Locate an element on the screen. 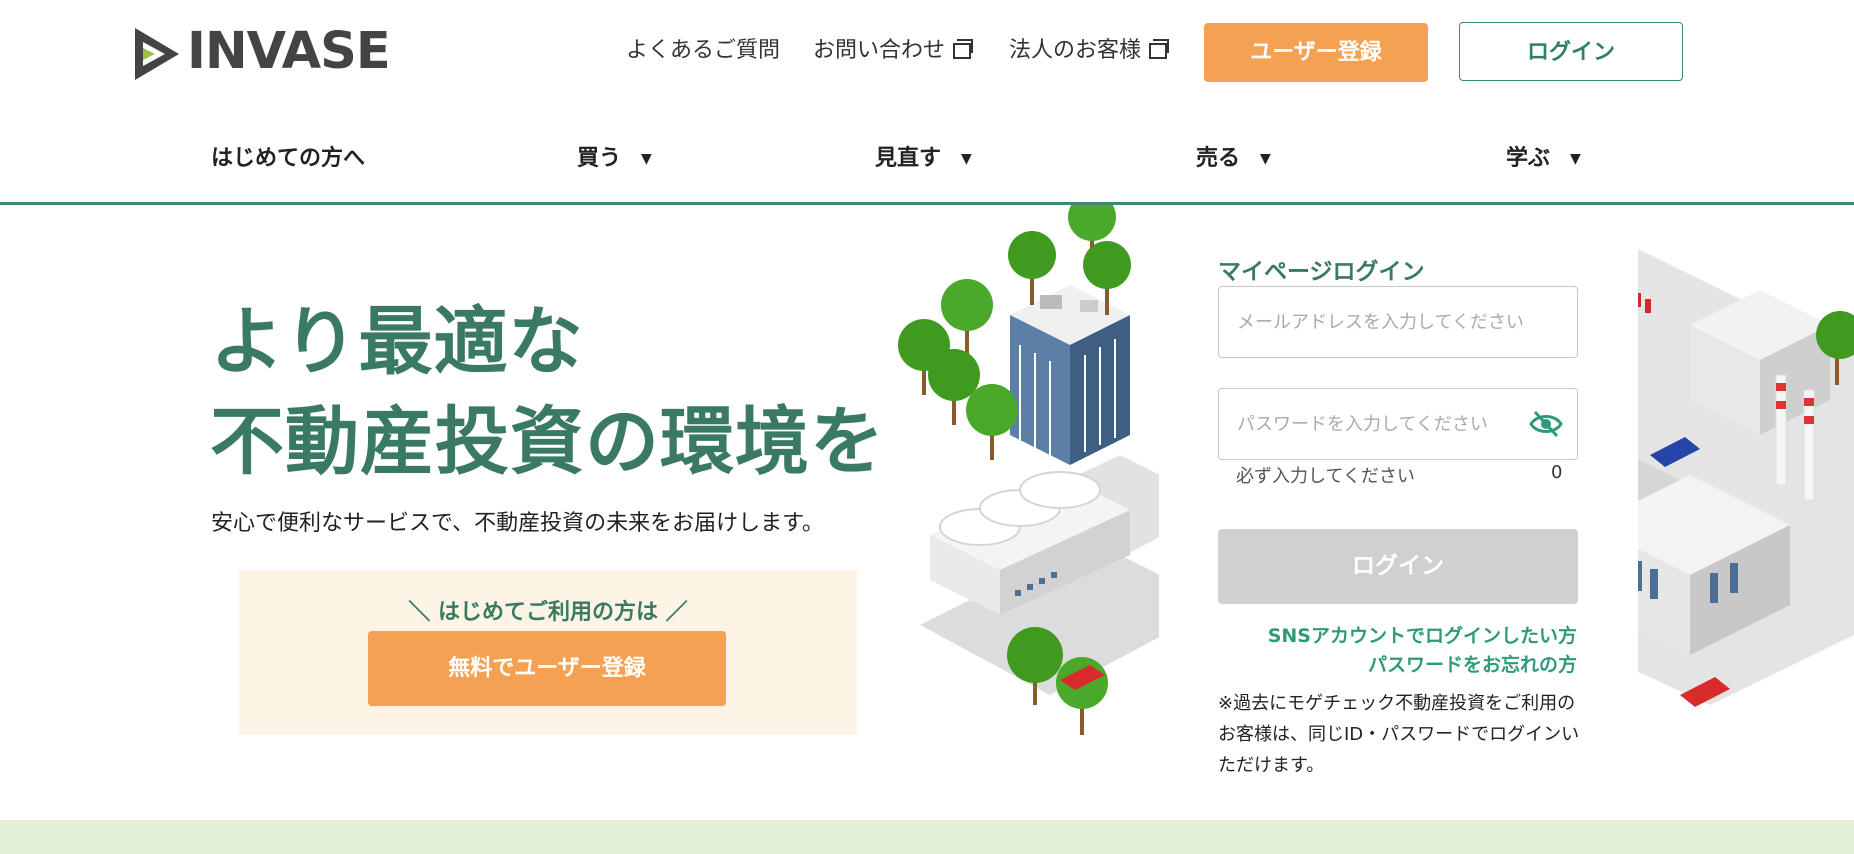 The height and width of the screenshot is (854, 1854). email-field is located at coordinates (1398, 322).